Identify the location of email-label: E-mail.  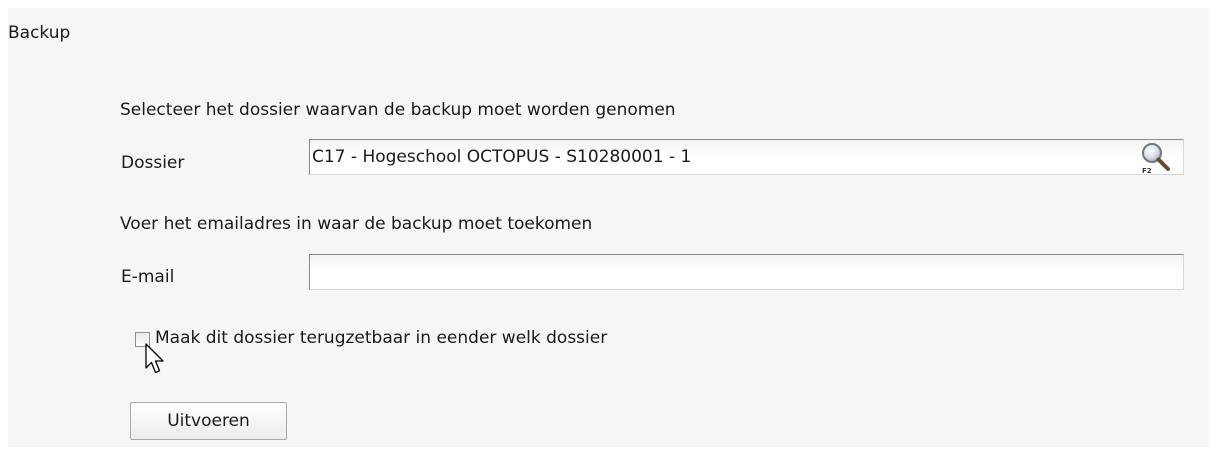
(148, 277).